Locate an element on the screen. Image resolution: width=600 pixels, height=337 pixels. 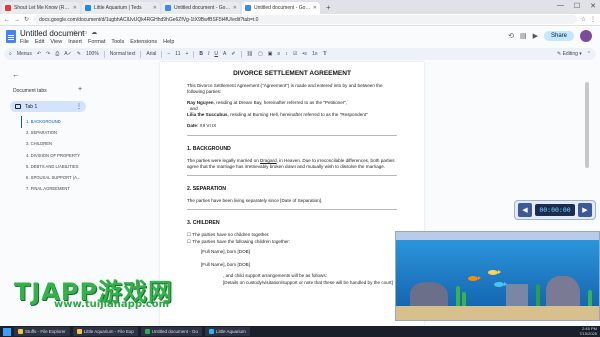
taskbar-item: Untitled document - Go is located at coordinates (171, 331).